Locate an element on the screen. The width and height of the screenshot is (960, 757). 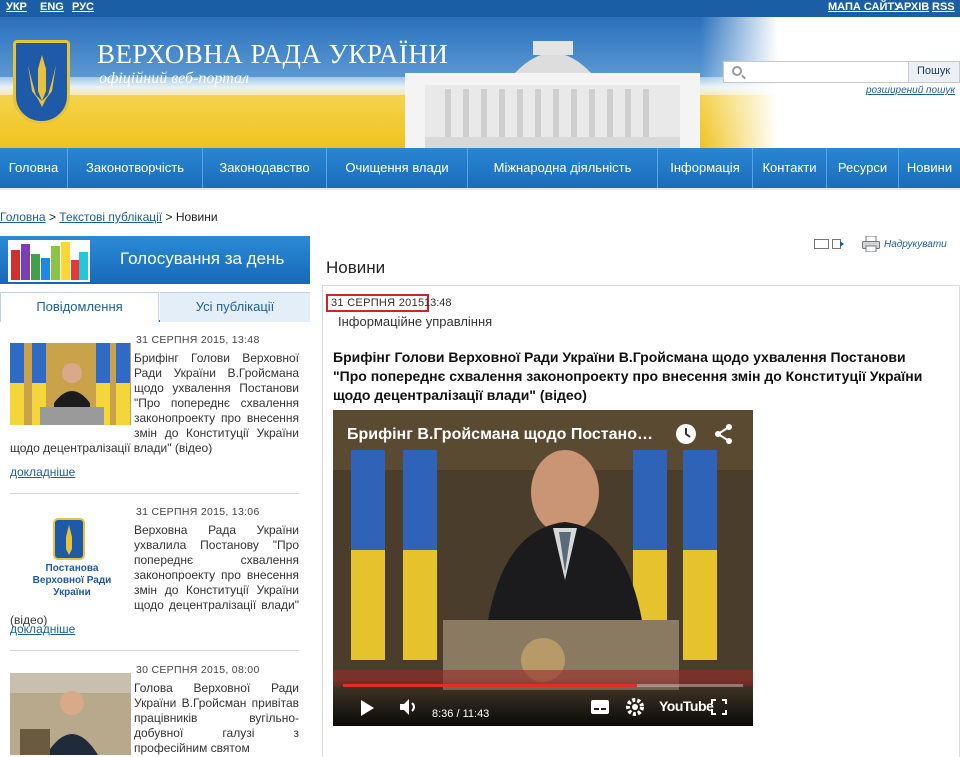
video-duration: 11:43 is located at coordinates (476, 714).